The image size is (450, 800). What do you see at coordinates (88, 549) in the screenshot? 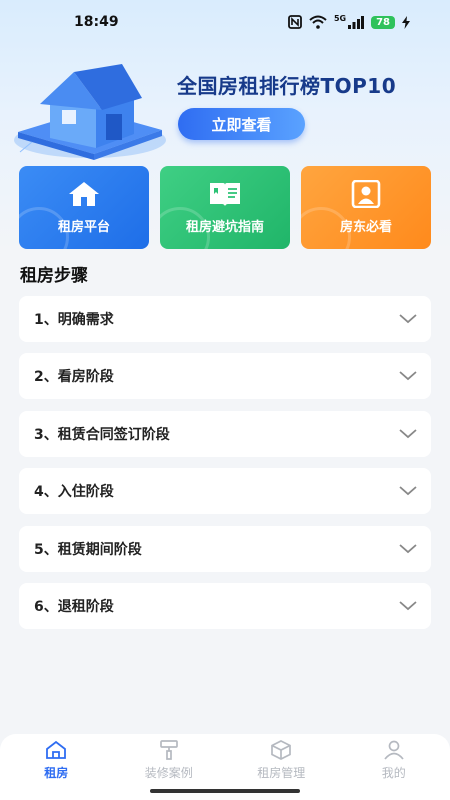
I see `step-label: 5、租赁期间阶段` at bounding box center [88, 549].